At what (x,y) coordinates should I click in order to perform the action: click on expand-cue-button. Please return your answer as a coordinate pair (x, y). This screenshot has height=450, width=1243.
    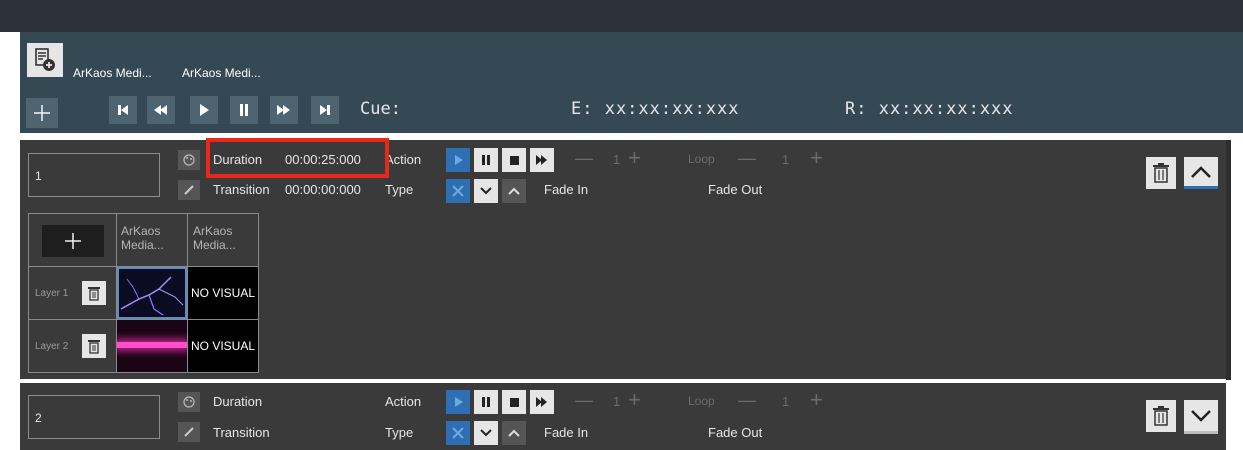
    Looking at the image, I should click on (1201, 417).